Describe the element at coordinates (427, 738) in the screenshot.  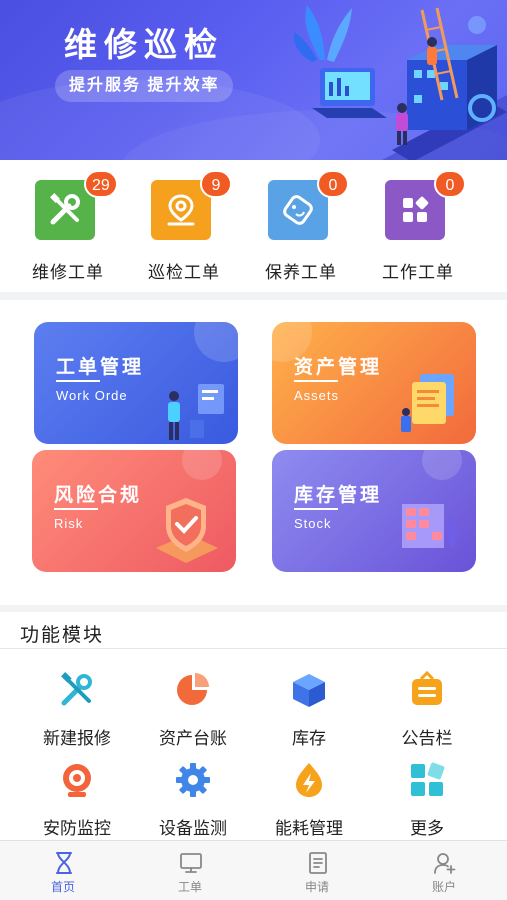
I see `function-label: 公告栏` at that location.